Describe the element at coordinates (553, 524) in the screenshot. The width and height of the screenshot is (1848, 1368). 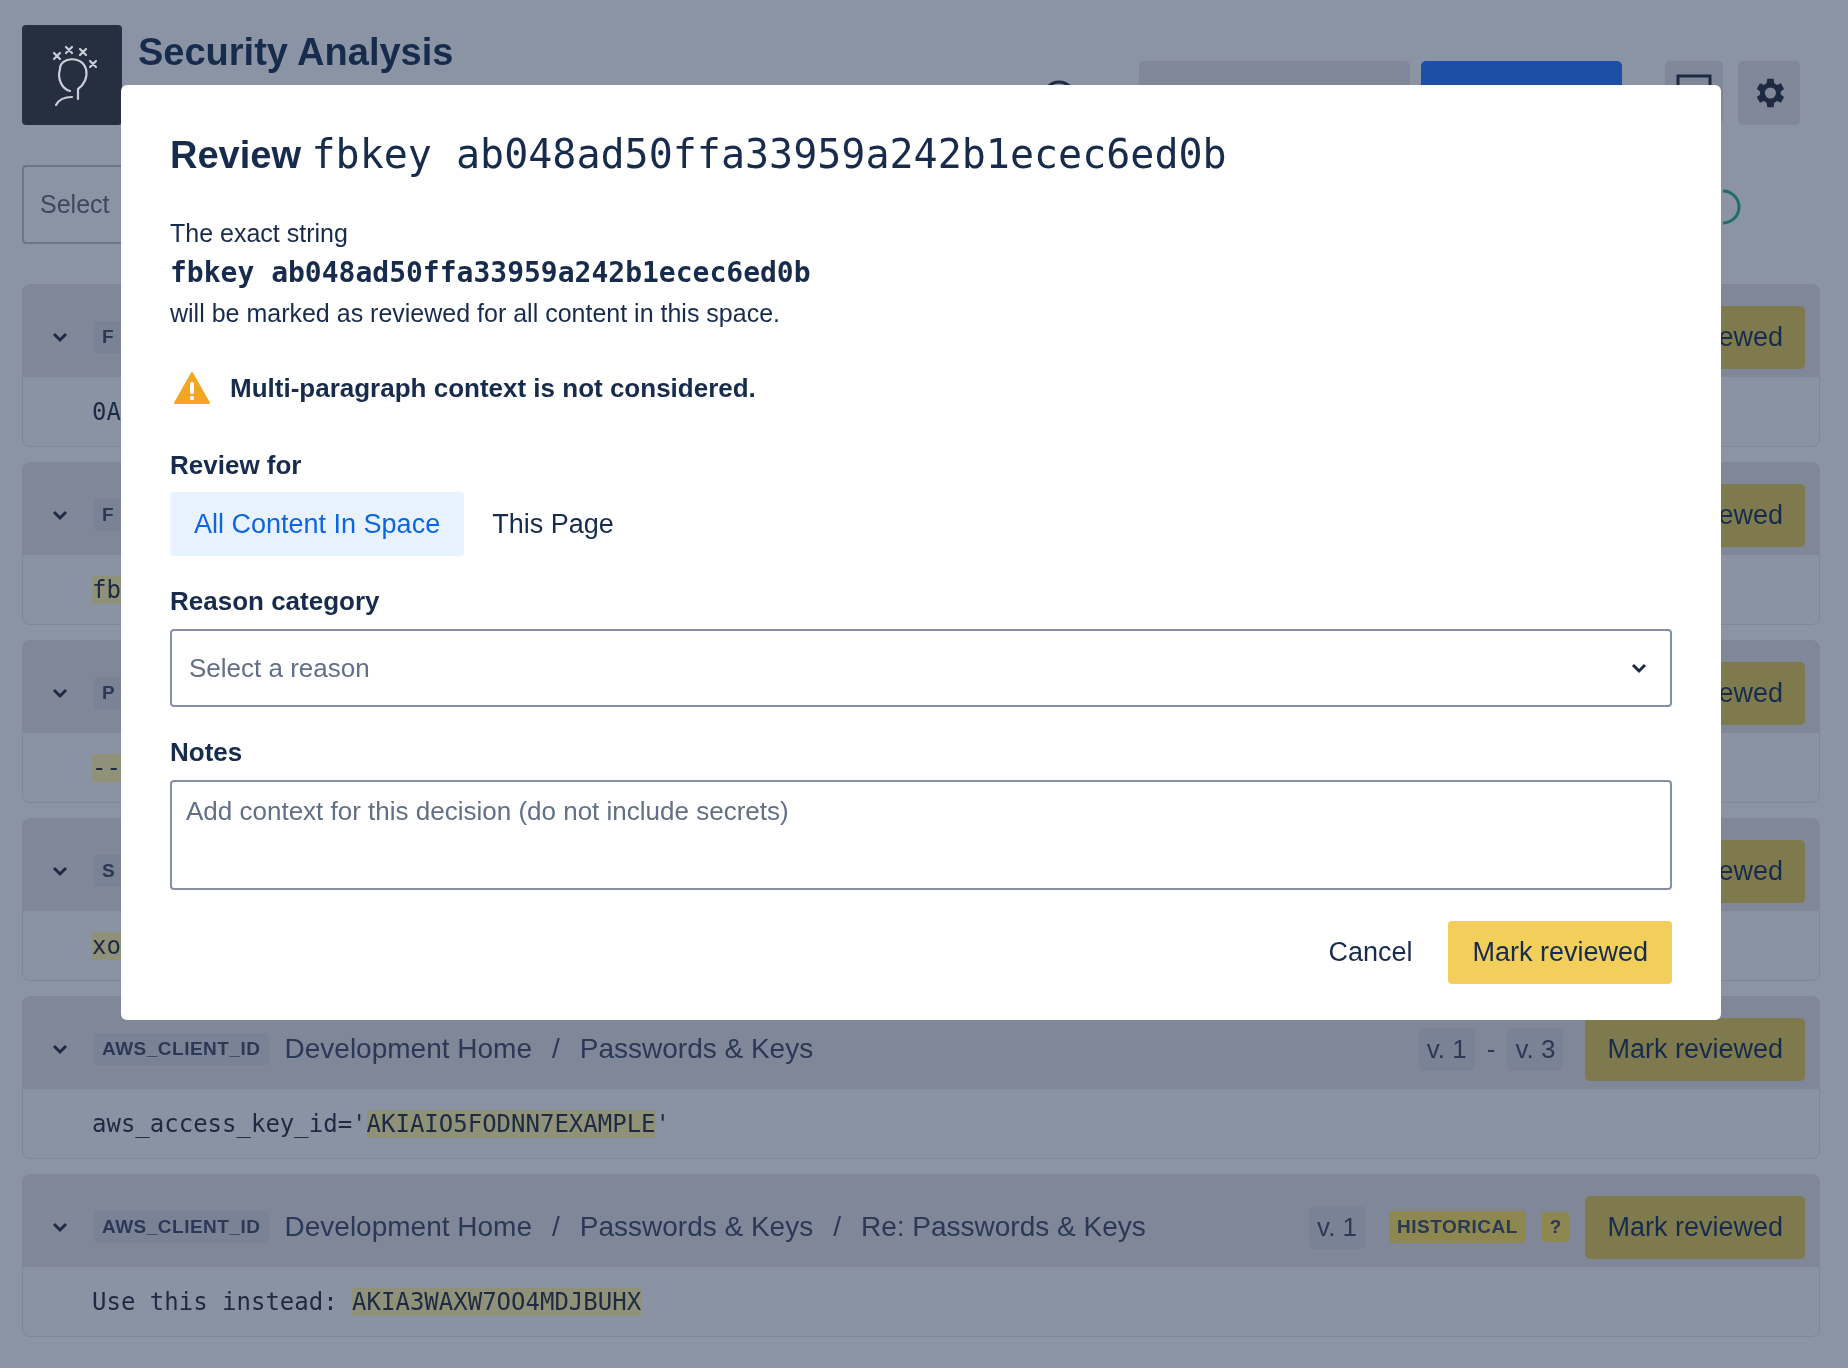
I see `scope-tab: This Page` at that location.